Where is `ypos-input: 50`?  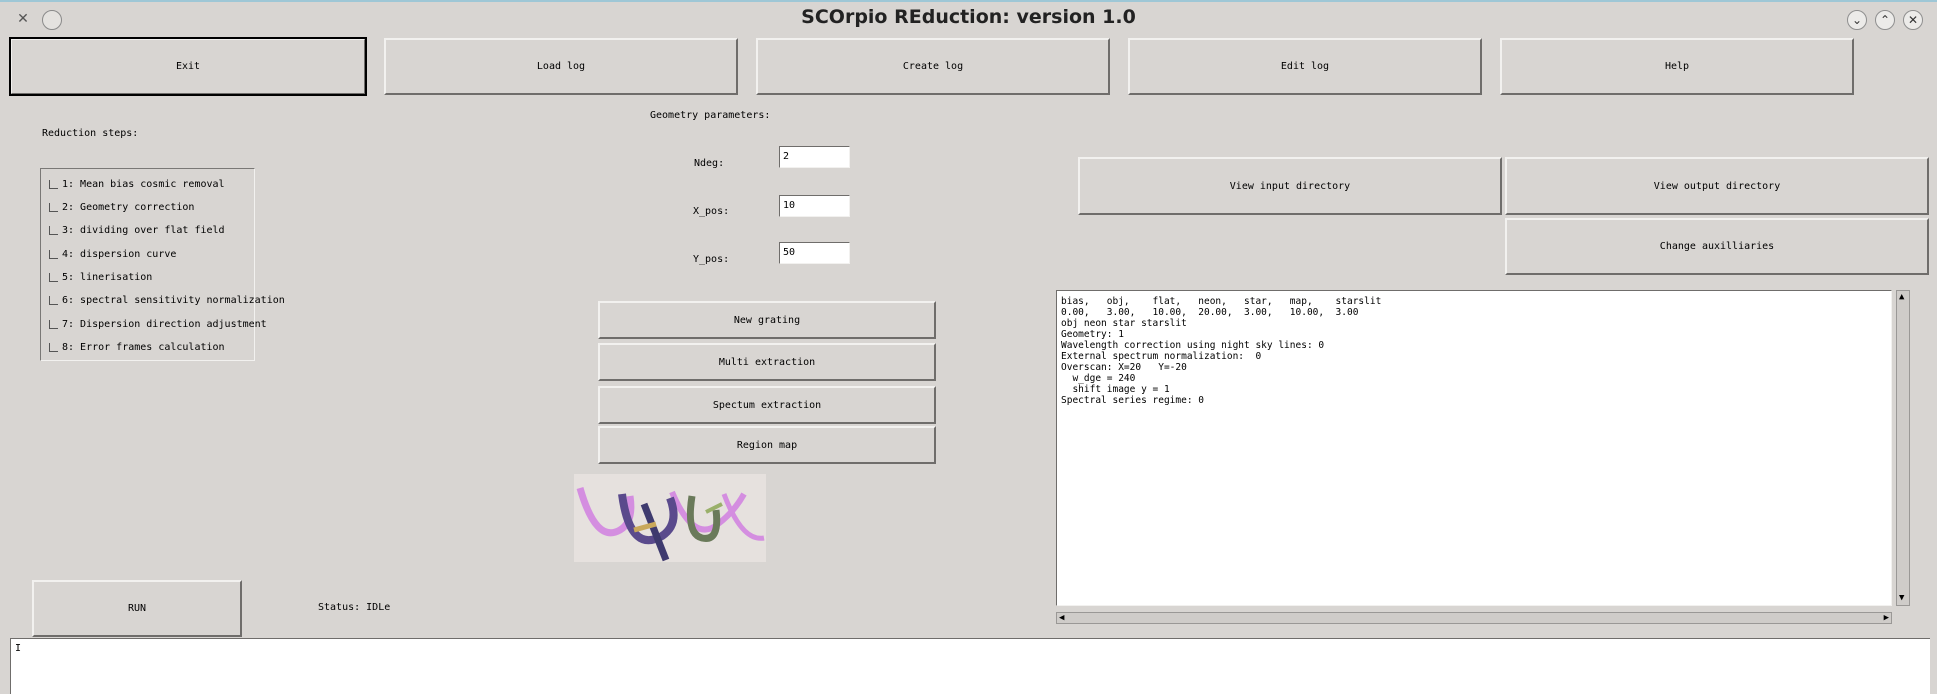
ypos-input: 50 is located at coordinates (814, 253).